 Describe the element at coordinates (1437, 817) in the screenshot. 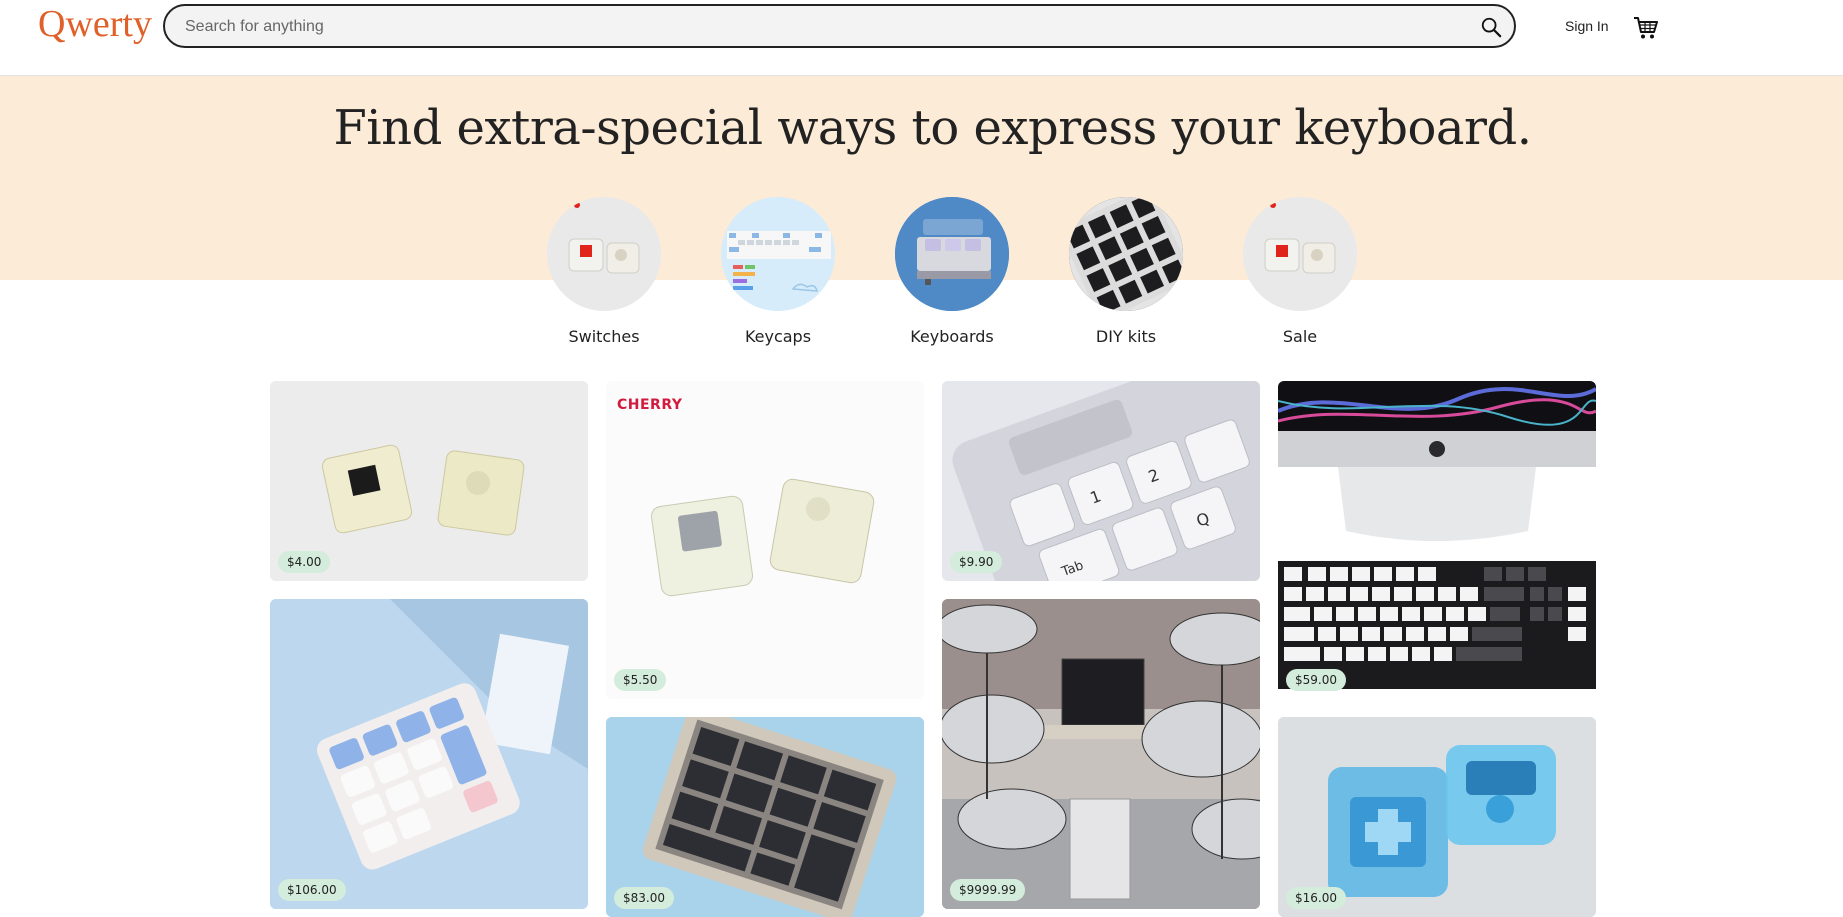

I see `product-card: $16.00` at that location.